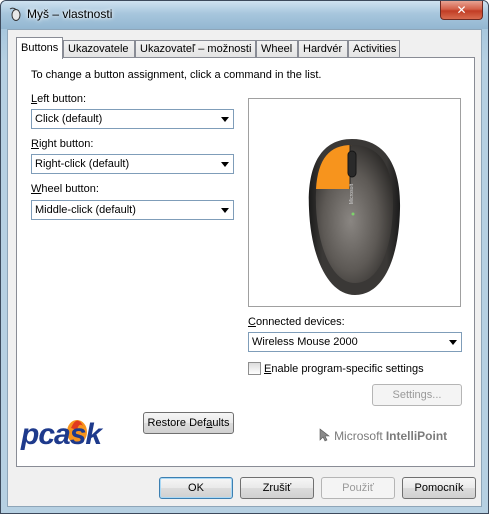  Describe the element at coordinates (69, 119) in the screenshot. I see `selected-value: Click (default)` at that location.